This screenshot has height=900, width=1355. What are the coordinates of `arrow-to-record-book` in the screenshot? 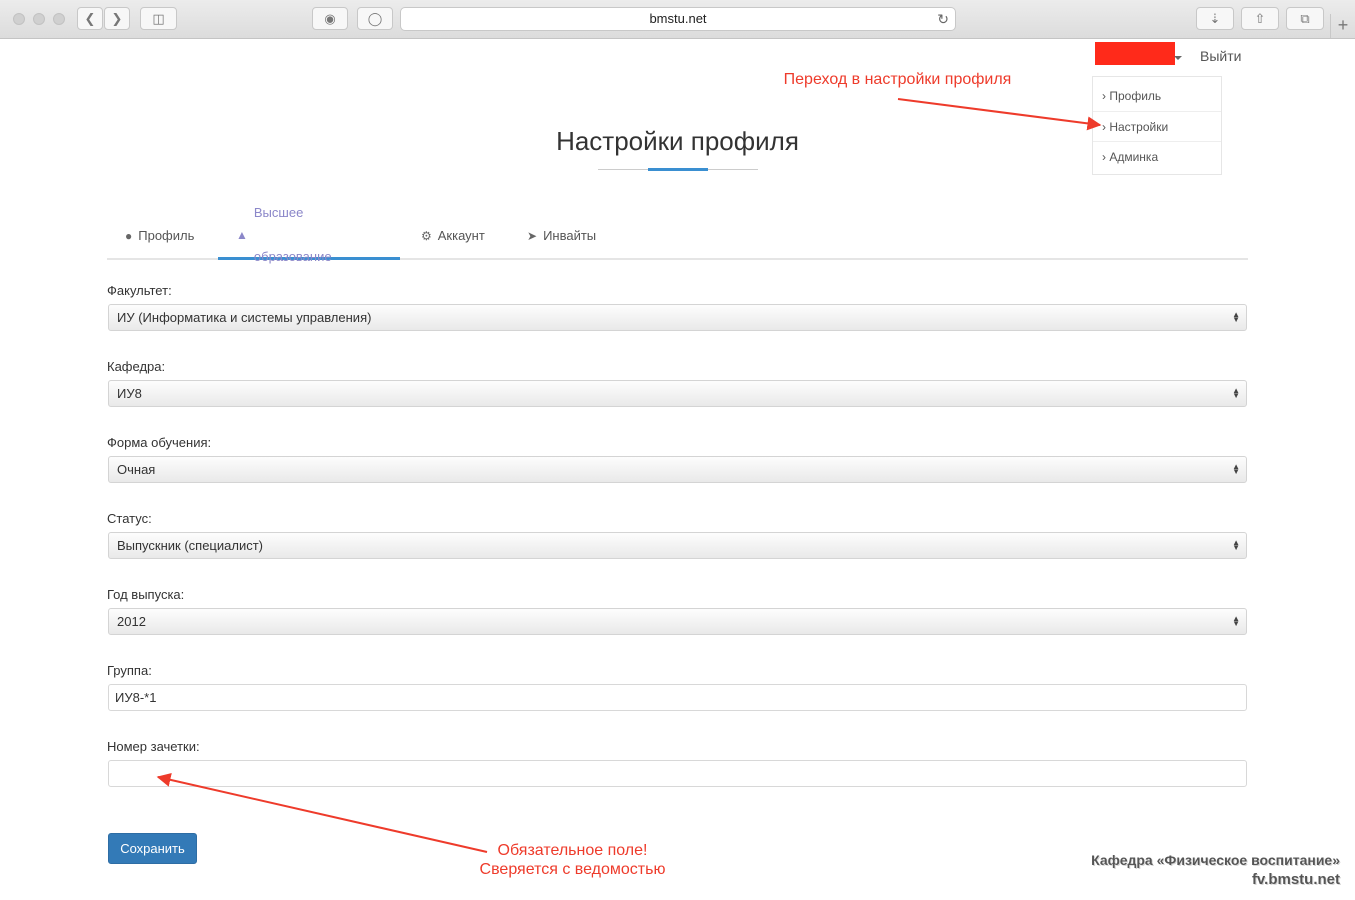 It's located at (322, 812).